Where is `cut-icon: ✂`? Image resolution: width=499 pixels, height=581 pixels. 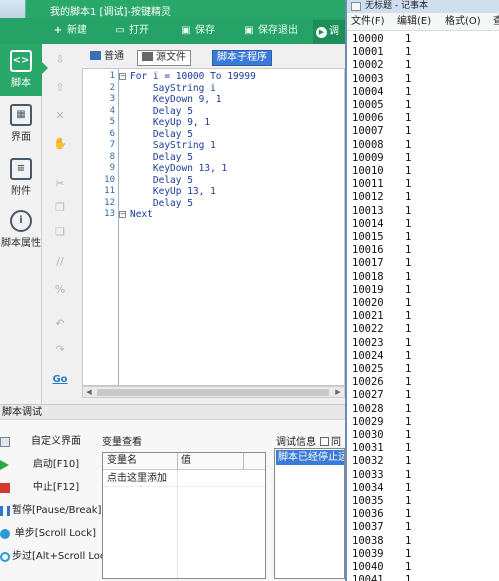 cut-icon: ✂ is located at coordinates (60, 184).